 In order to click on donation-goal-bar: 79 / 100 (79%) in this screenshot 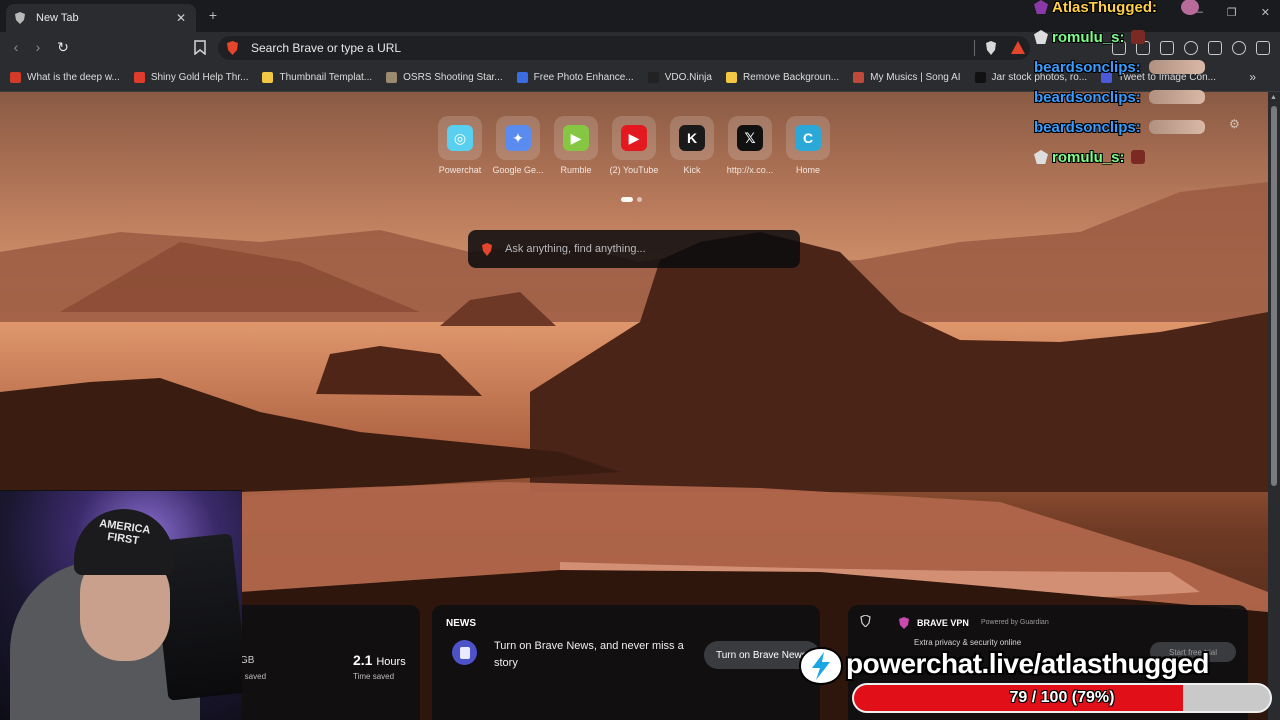, I will do `click(1062, 698)`.